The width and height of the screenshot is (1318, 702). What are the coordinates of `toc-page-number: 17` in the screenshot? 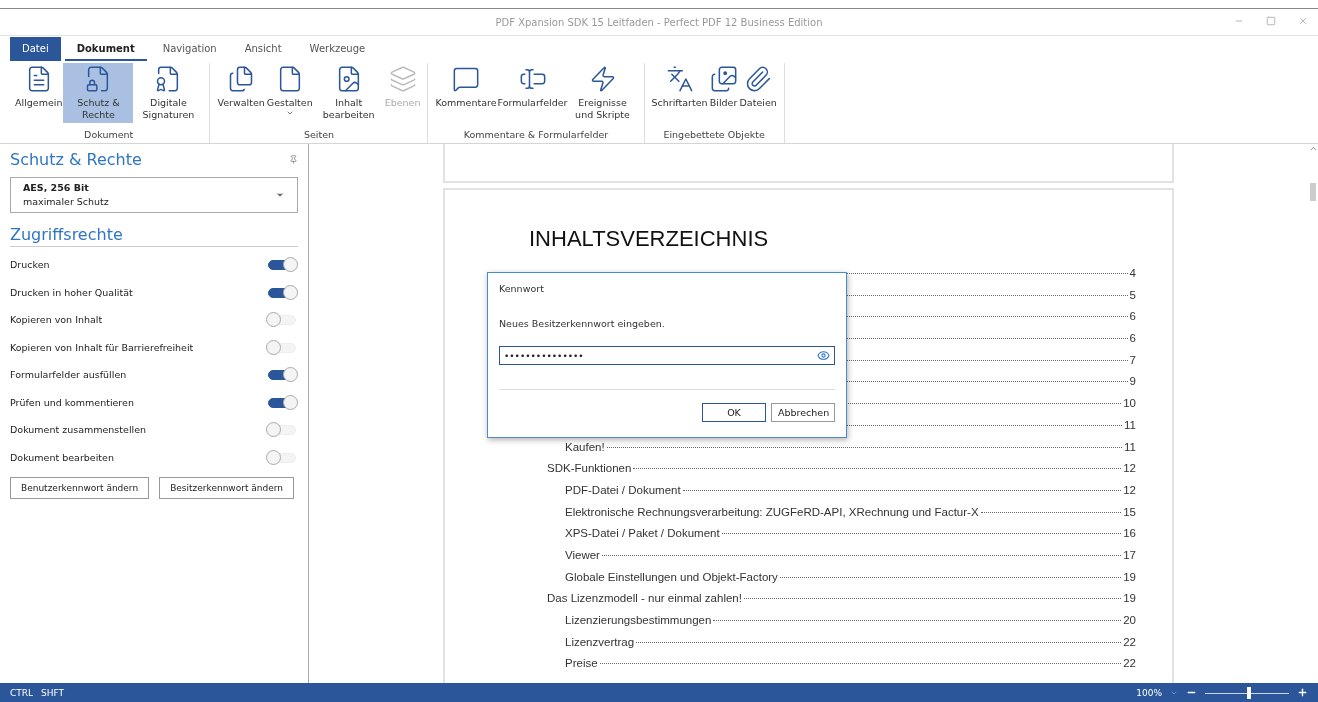 It's located at (1129, 554).